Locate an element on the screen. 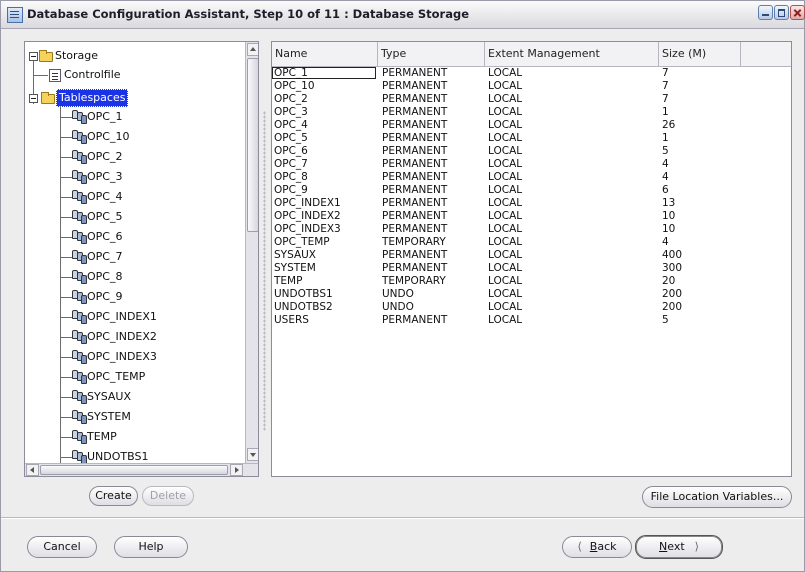  minimize-icon is located at coordinates (765, 12).